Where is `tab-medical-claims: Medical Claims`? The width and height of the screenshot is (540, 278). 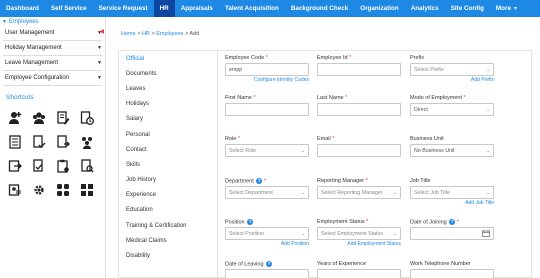 tab-medical-claims: Medical Claims is located at coordinates (168, 240).